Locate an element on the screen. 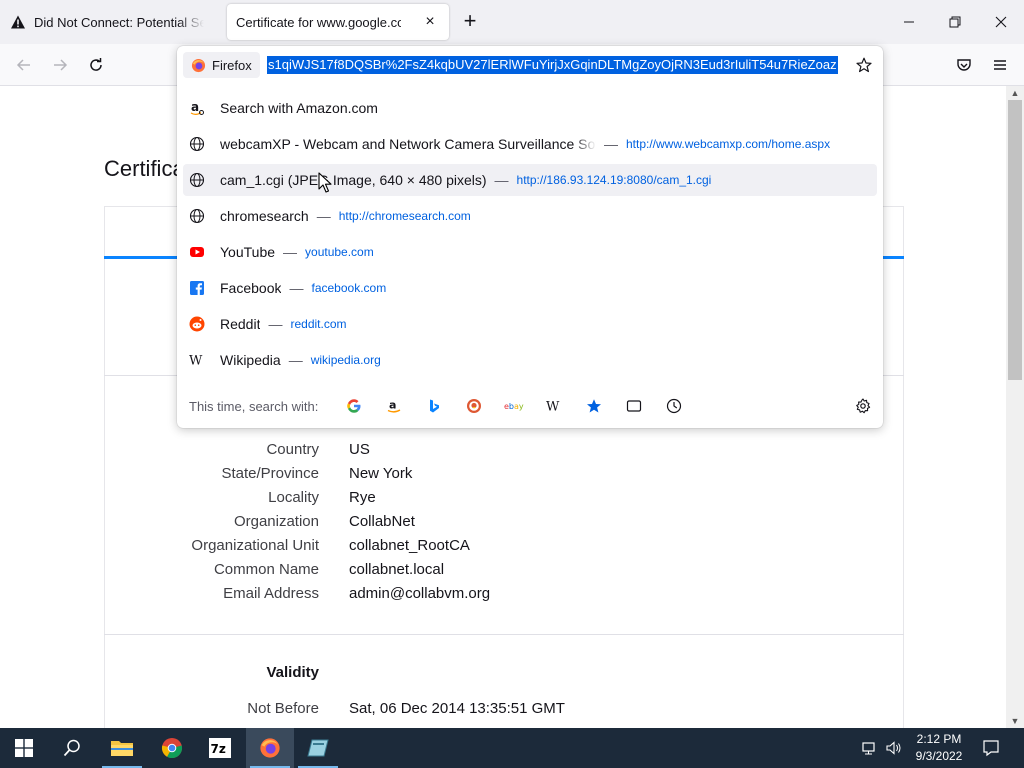 This screenshot has height=768, width=1024. svg-text: W is located at coordinates (553, 407).